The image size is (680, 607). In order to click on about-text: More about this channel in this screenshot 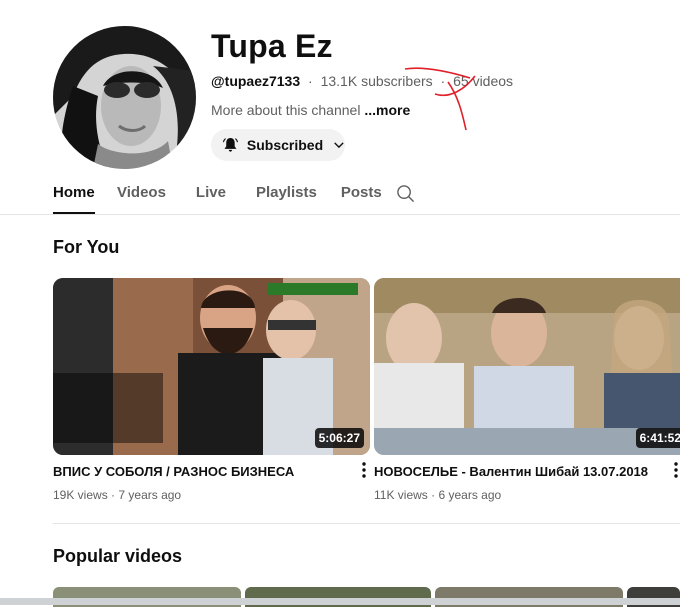, I will do `click(286, 110)`.